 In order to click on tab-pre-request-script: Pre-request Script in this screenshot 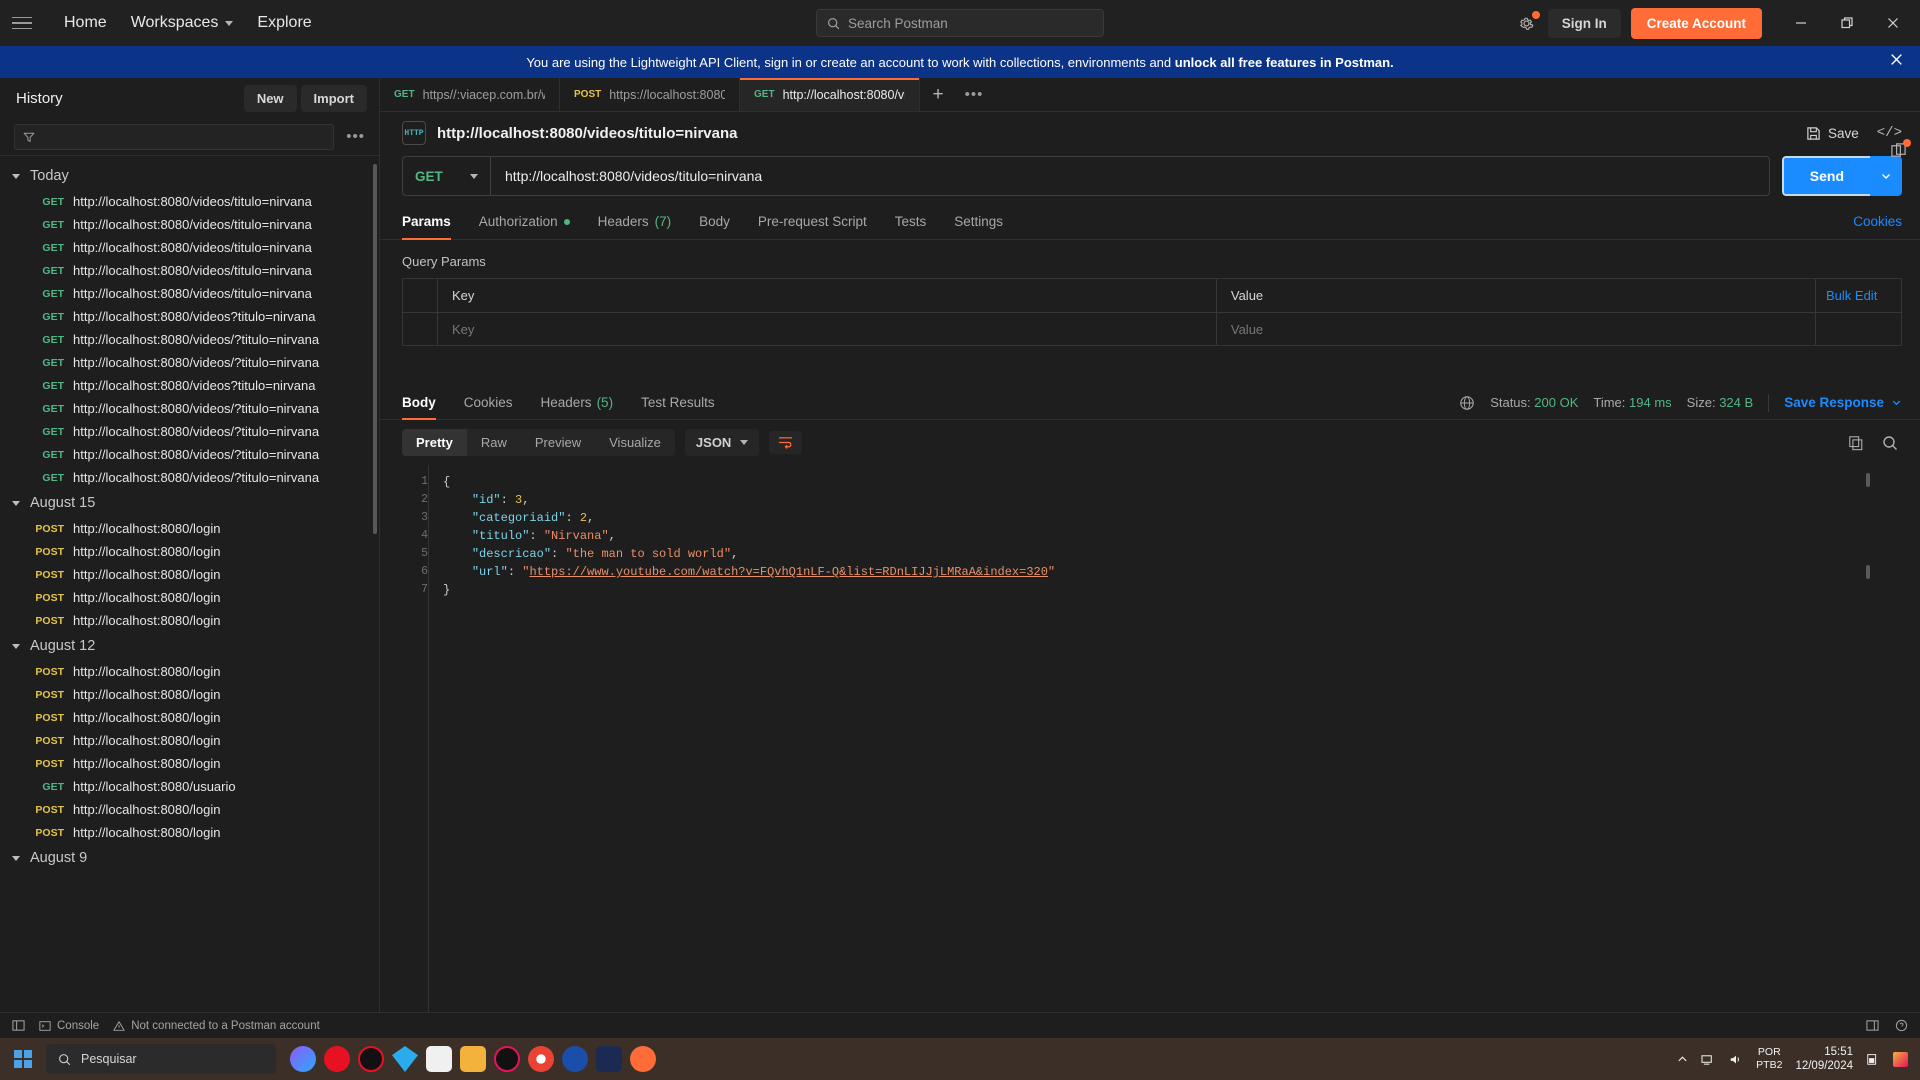, I will do `click(812, 221)`.